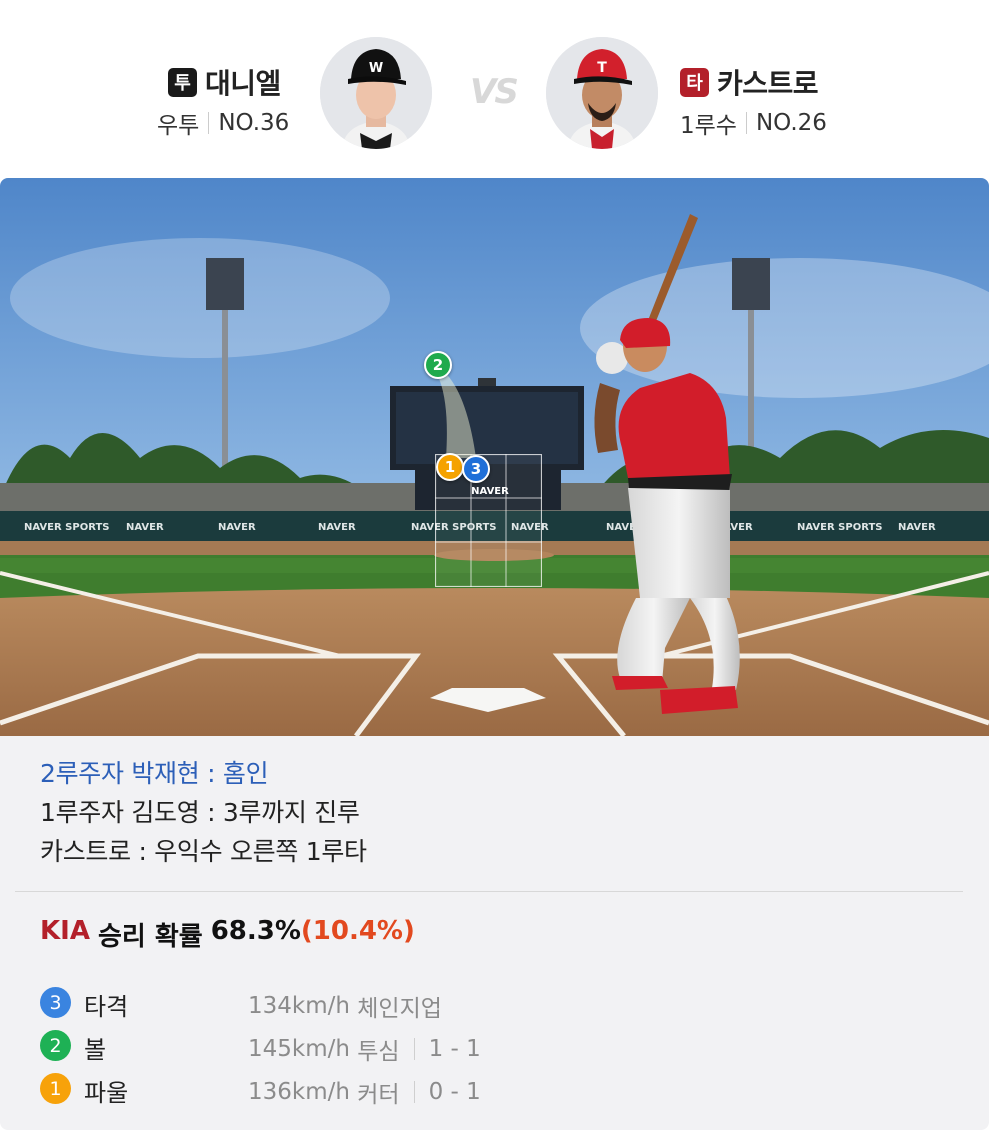 The width and height of the screenshot is (999, 1147). Describe the element at coordinates (694, 82) in the screenshot. I see `batter-role-badge: 타` at that location.